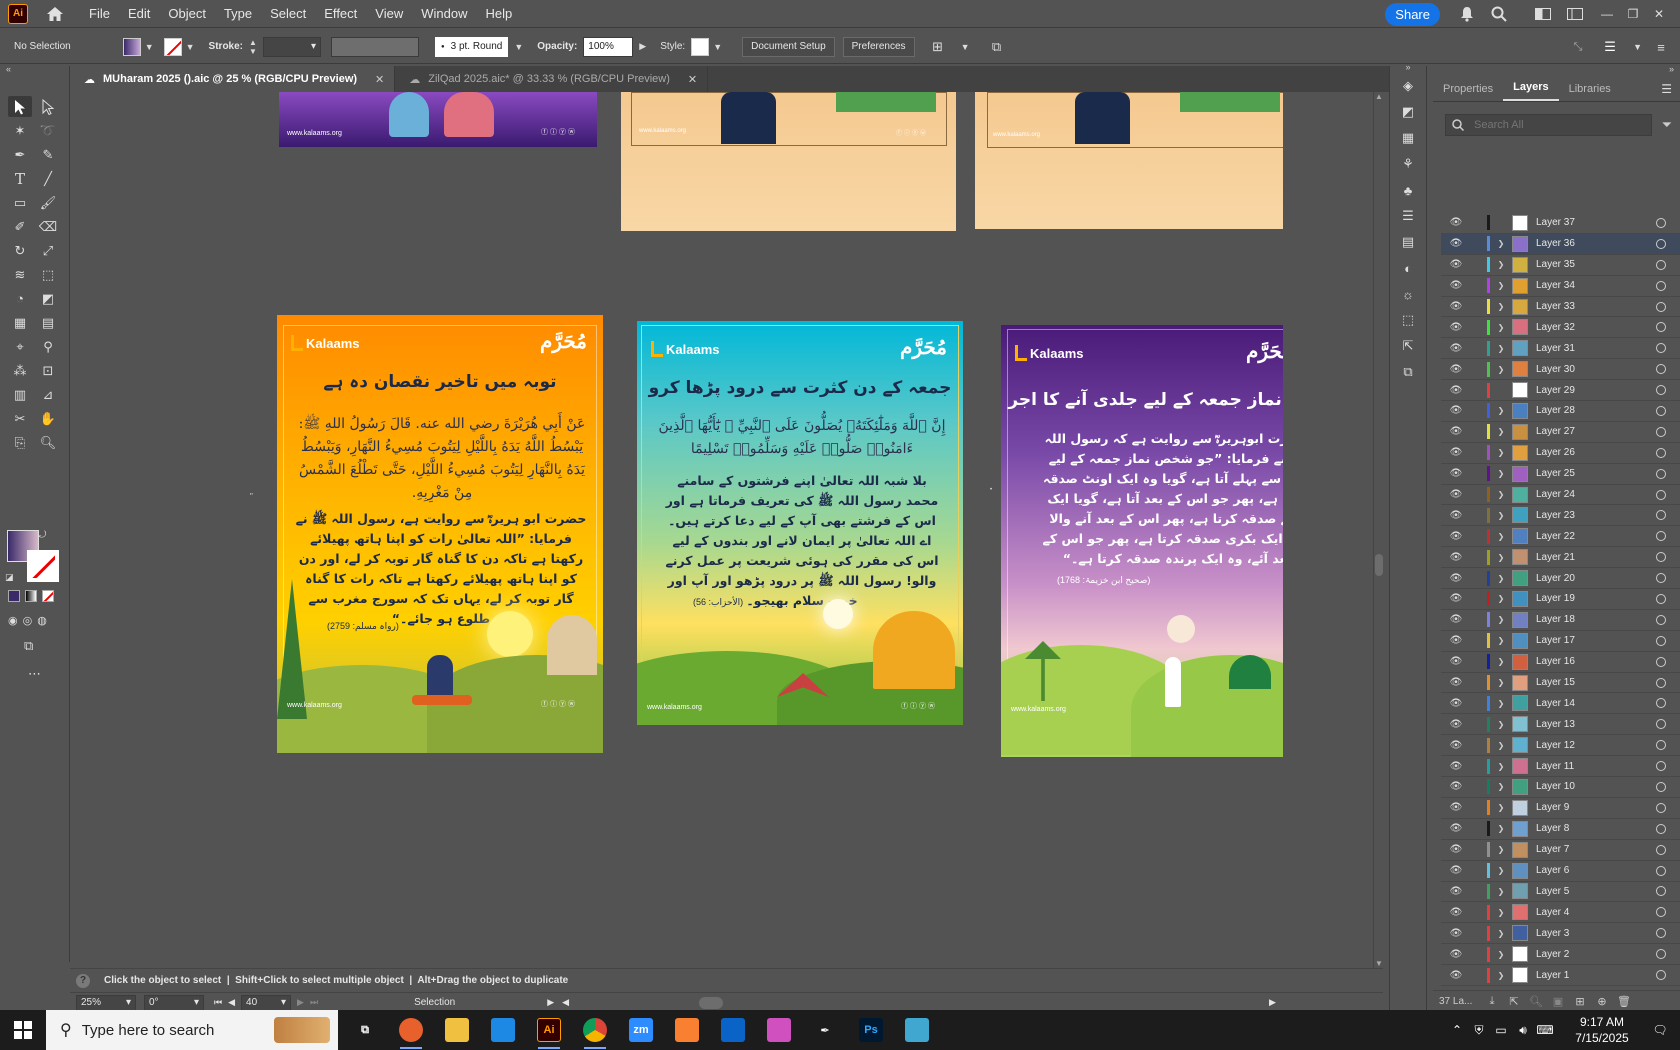 This screenshot has width=1680, height=1050. I want to click on fill-swatch, so click(131, 46).